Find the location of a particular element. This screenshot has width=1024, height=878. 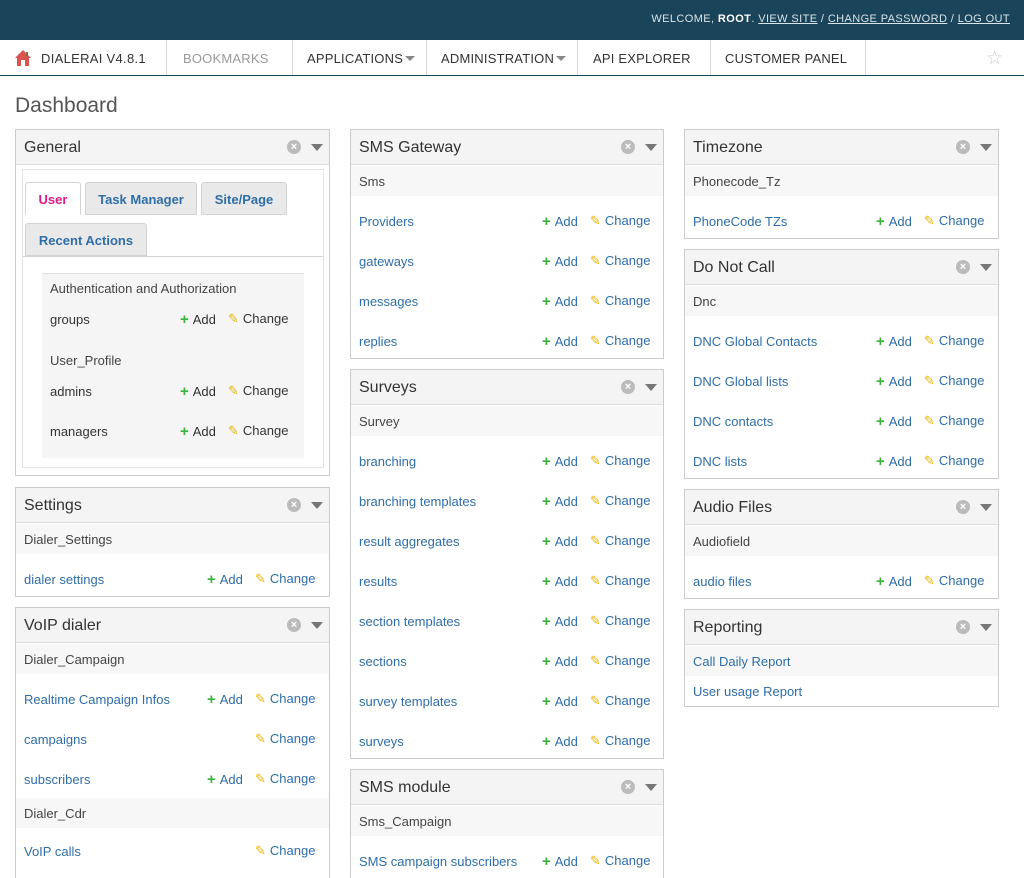

model-link: branching templates is located at coordinates (417, 501).